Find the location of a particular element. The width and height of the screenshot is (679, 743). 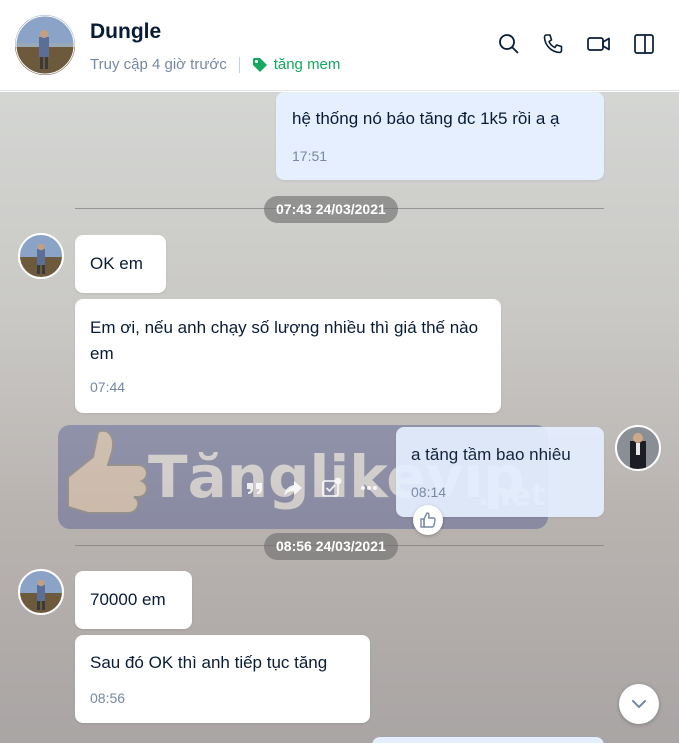

message-text: OK em is located at coordinates (116, 263).